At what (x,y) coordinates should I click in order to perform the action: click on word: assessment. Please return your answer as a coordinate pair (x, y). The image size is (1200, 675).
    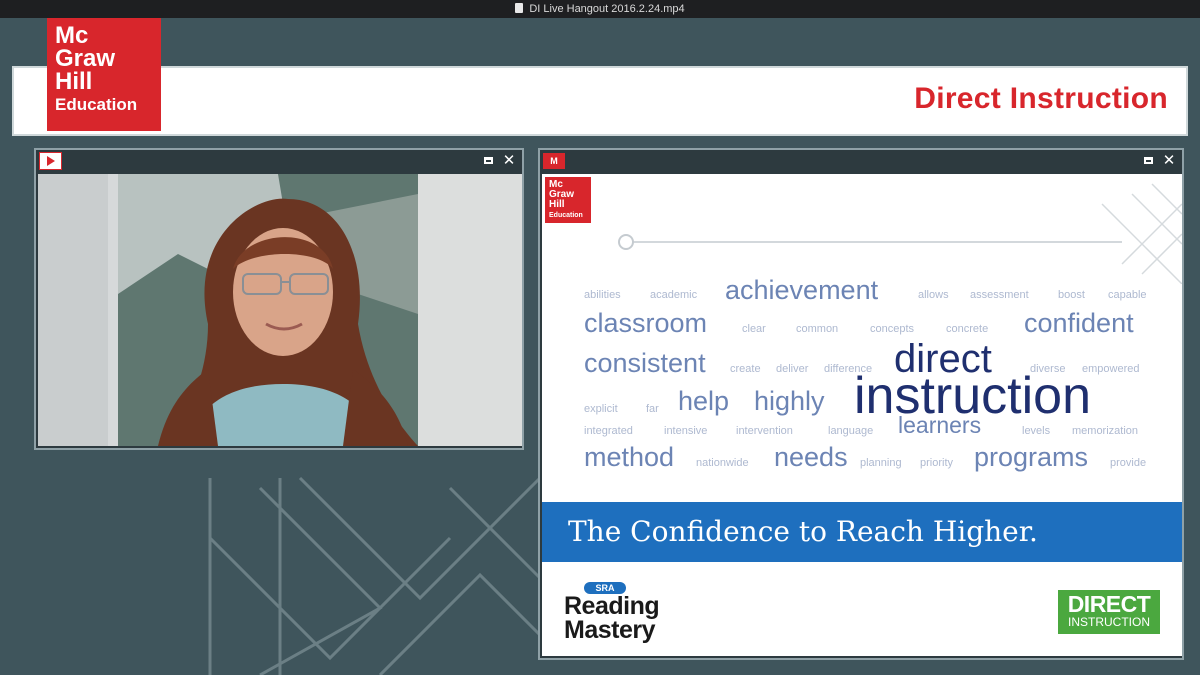
    Looking at the image, I should click on (999, 295).